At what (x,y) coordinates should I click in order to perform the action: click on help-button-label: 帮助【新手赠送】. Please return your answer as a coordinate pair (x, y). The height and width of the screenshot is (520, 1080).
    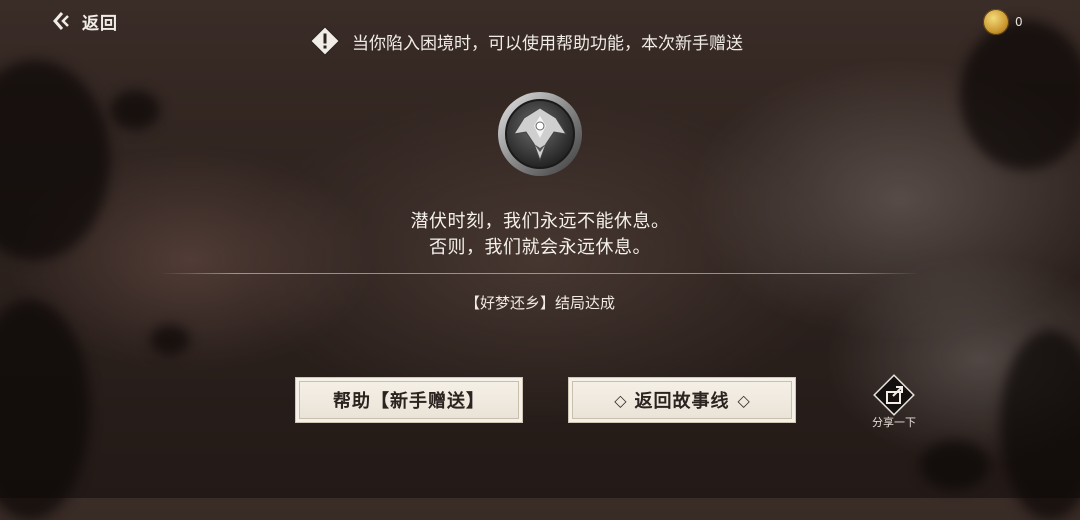
    Looking at the image, I should click on (409, 401).